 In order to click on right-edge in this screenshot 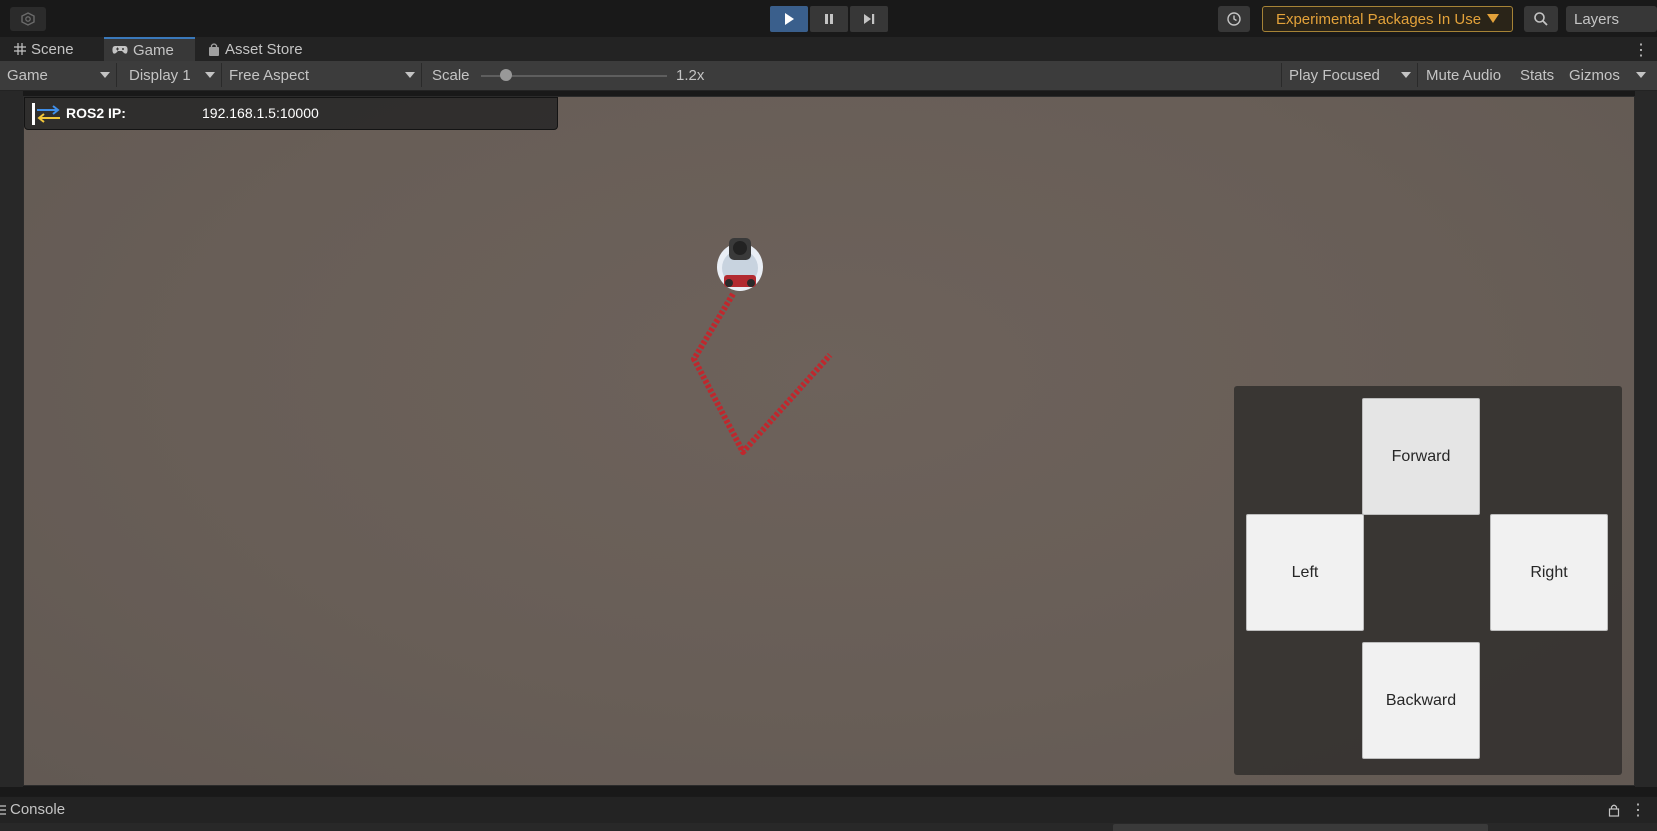, I will do `click(1646, 439)`.